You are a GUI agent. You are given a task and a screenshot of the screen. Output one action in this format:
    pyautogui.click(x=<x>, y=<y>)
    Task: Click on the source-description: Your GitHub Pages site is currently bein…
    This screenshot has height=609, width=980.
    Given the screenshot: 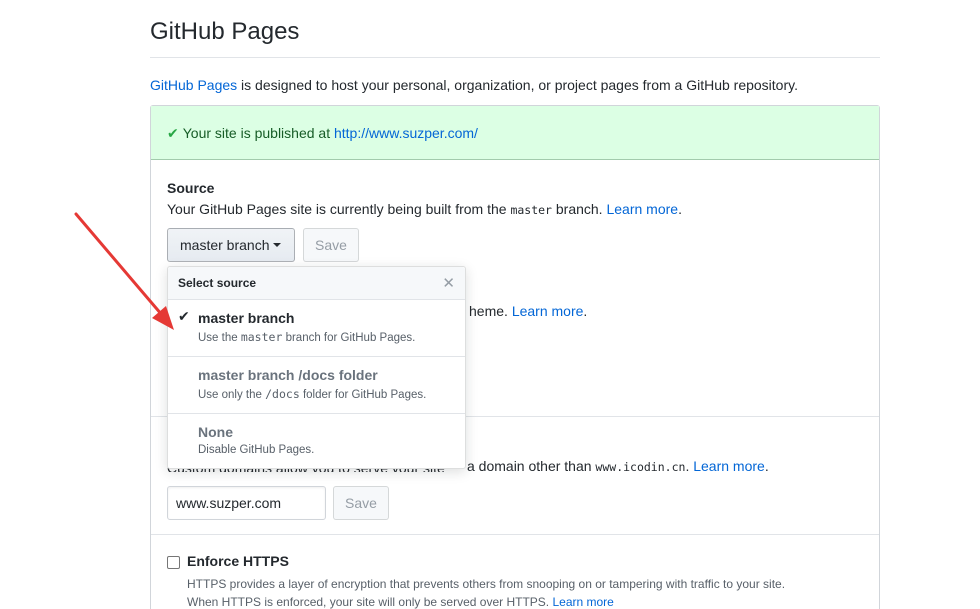 What is the action you would take?
    pyautogui.click(x=424, y=209)
    